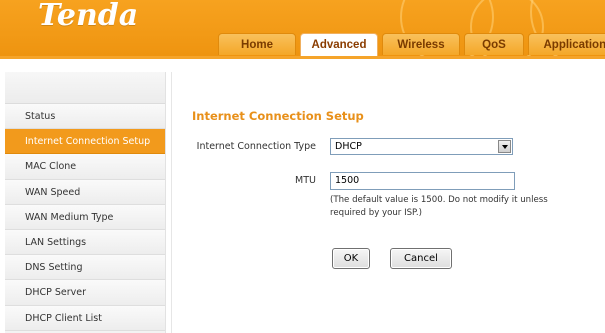  I want to click on tab-home: Home, so click(257, 44).